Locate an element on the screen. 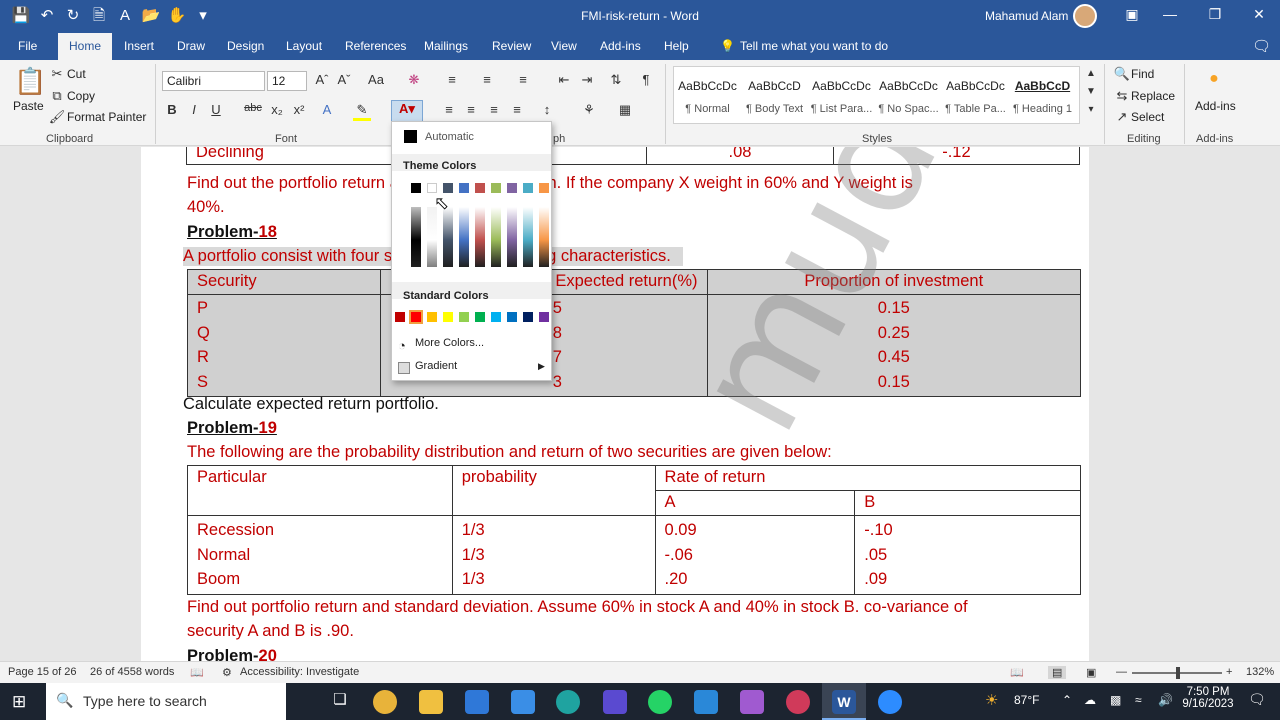  photos-icon is located at coordinates (706, 702).